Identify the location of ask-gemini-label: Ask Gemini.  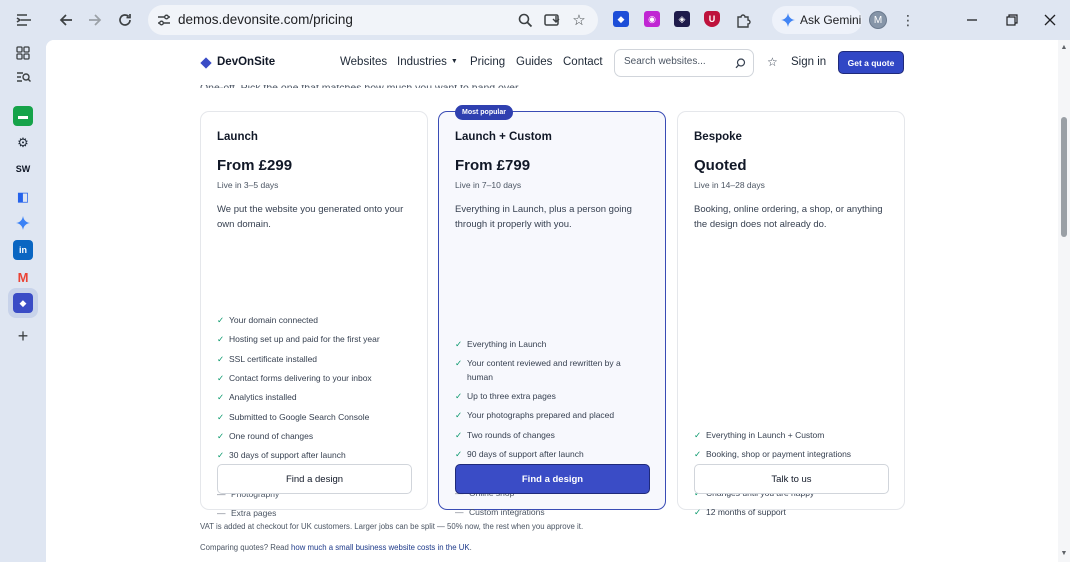
(831, 20).